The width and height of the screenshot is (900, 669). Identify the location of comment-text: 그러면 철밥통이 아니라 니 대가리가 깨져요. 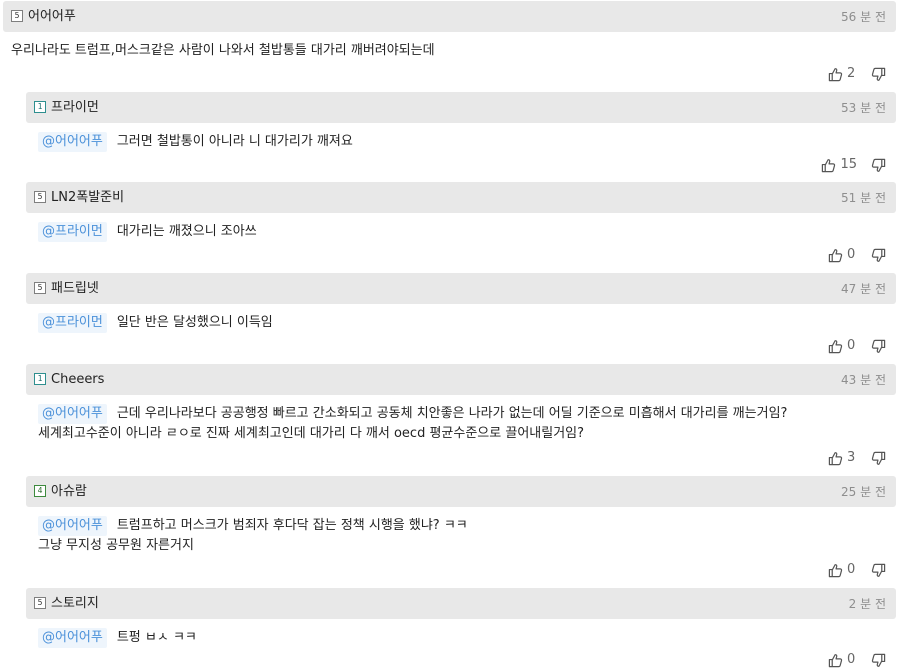
(234, 141).